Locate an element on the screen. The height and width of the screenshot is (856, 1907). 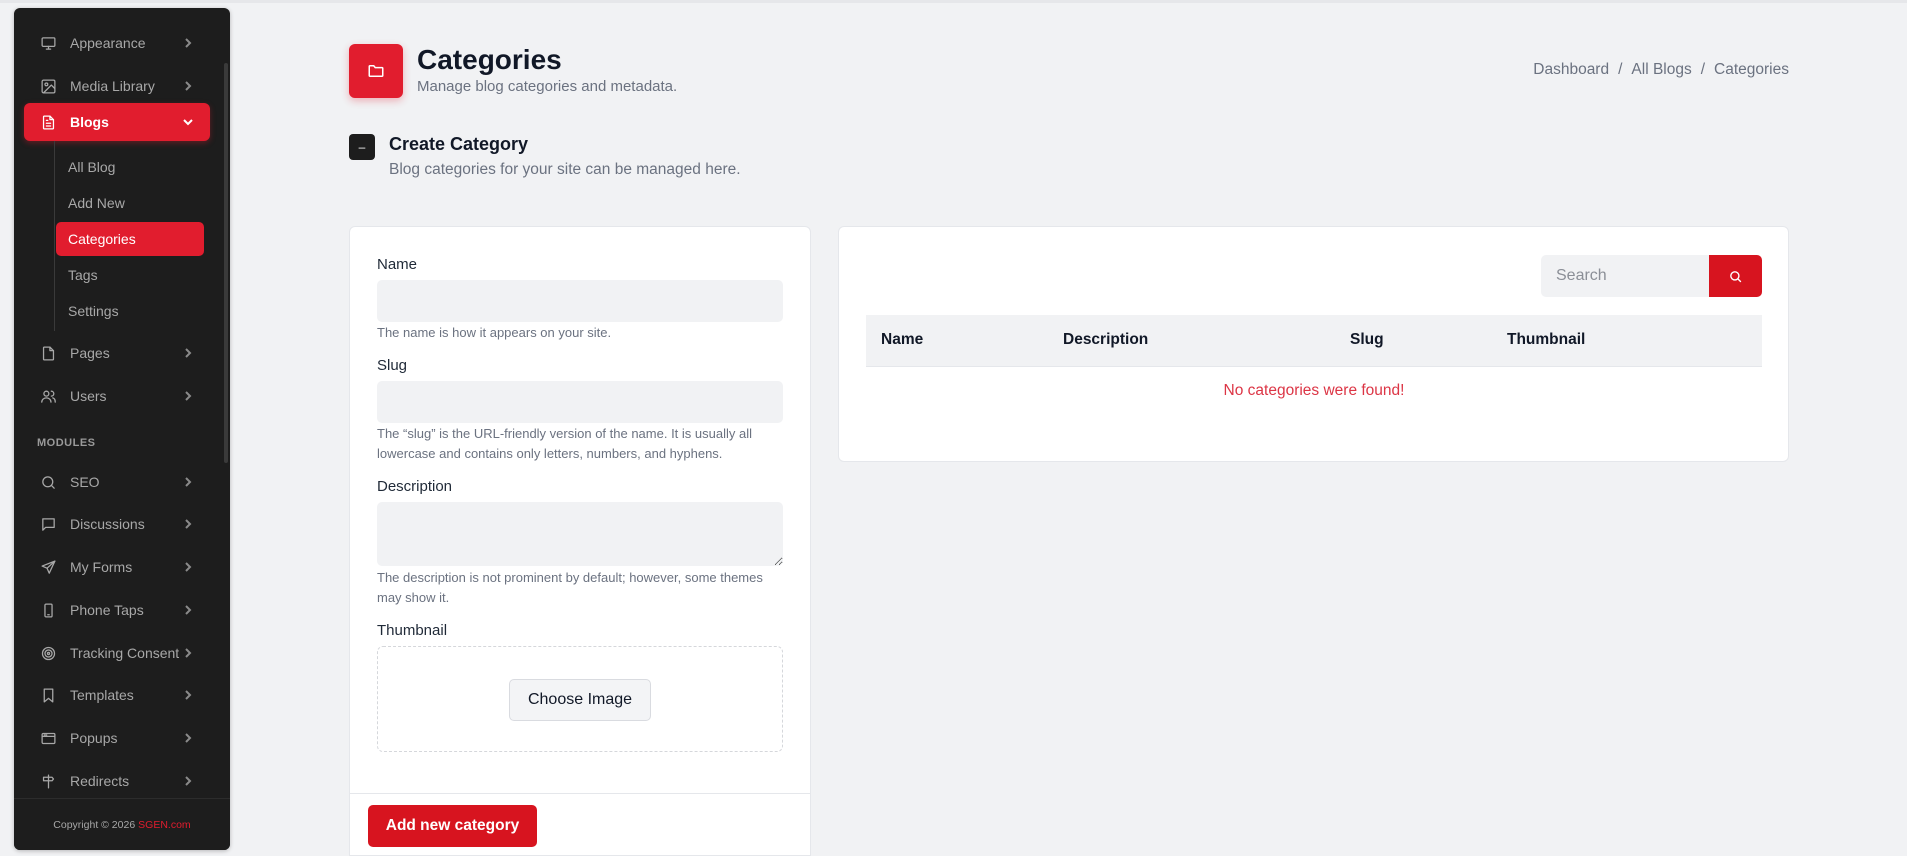
page-title: Categories is located at coordinates (489, 59).